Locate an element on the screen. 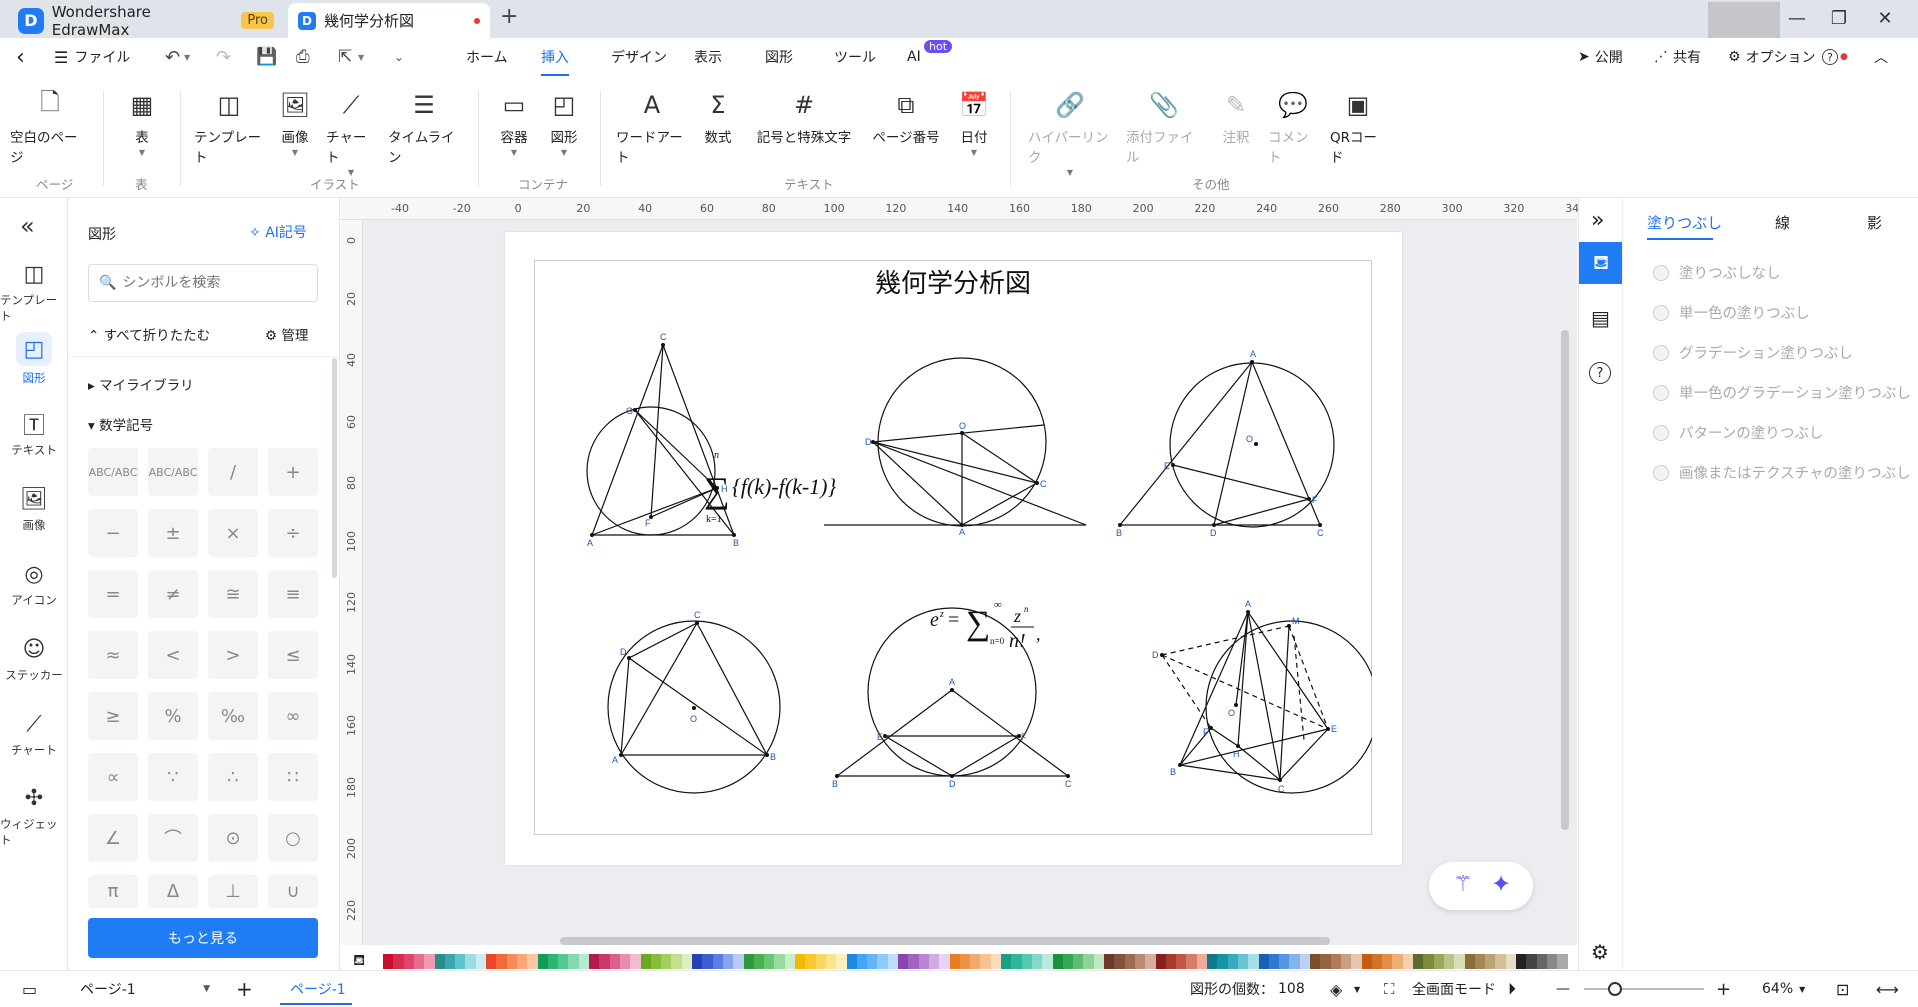  template-button: ◫ テンプレート is located at coordinates (229, 128).